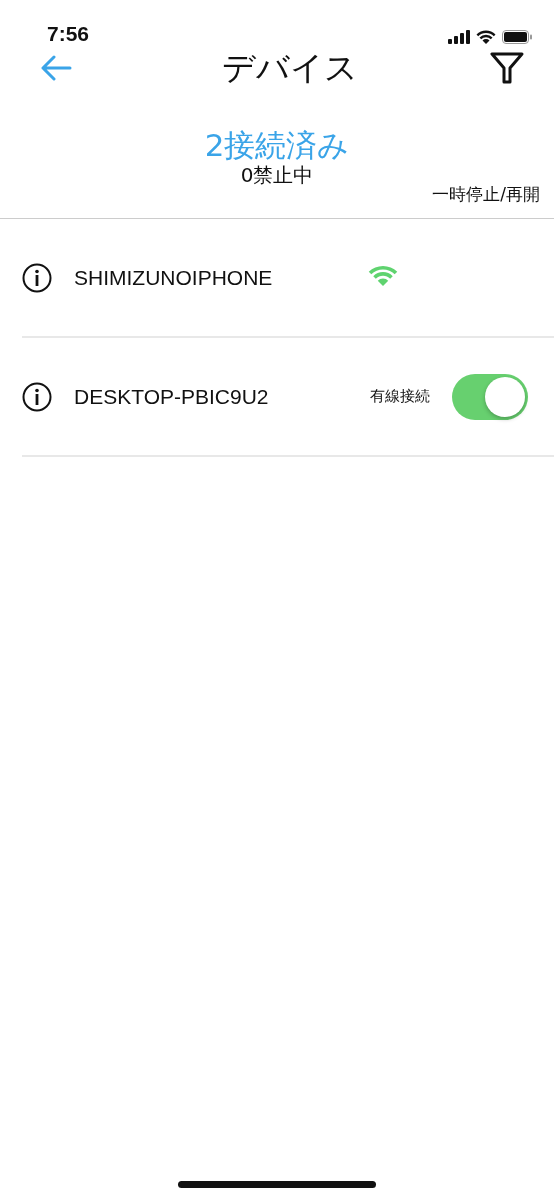 This screenshot has height=1200, width=554. What do you see at coordinates (486, 194) in the screenshot?
I see `pause-resume-label: 一時停止/再開` at bounding box center [486, 194].